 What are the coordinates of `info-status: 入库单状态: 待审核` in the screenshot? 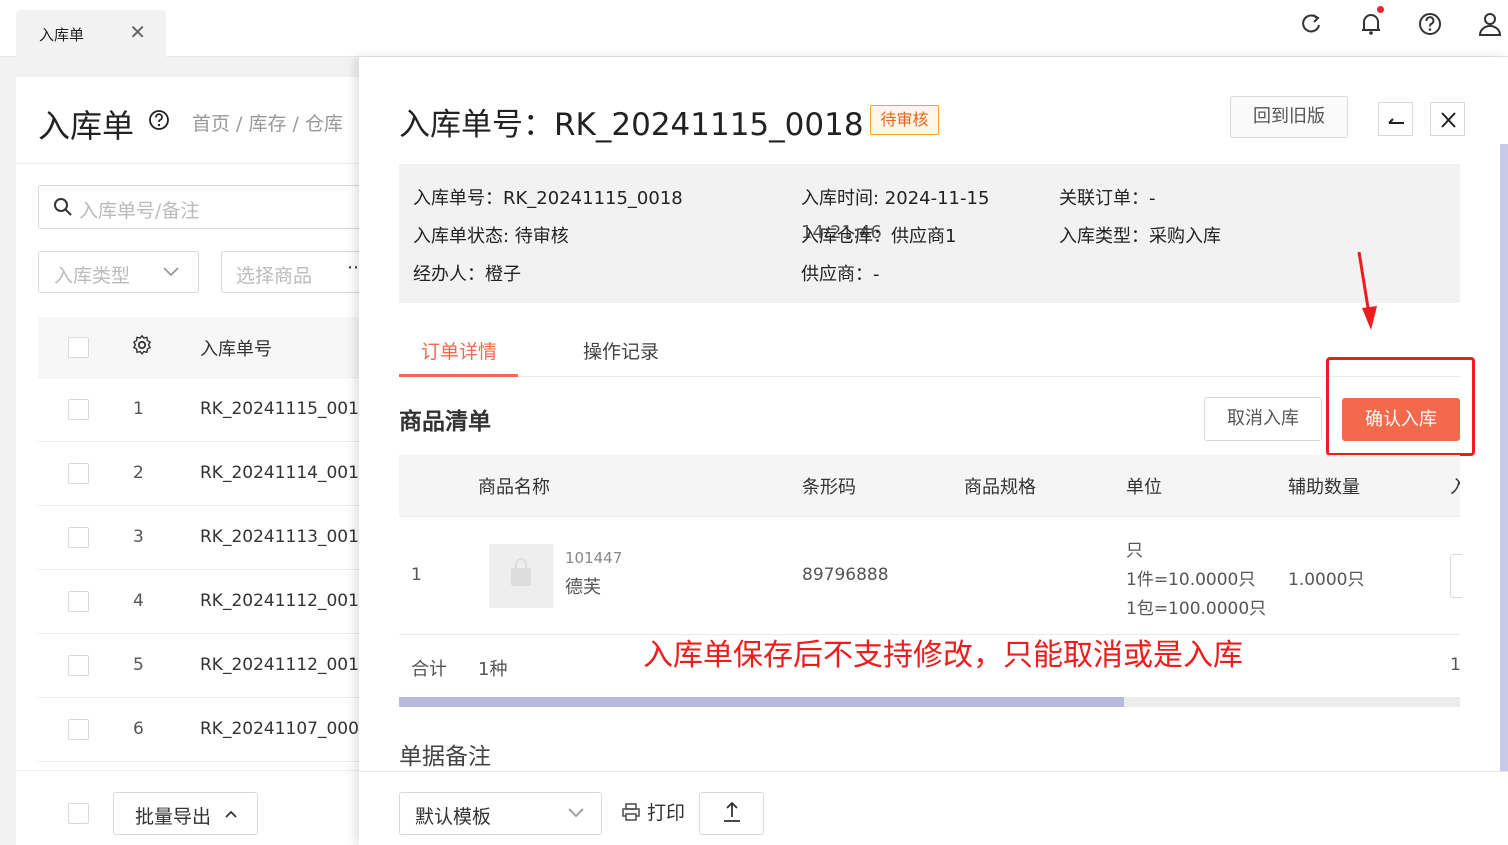 It's located at (491, 236).